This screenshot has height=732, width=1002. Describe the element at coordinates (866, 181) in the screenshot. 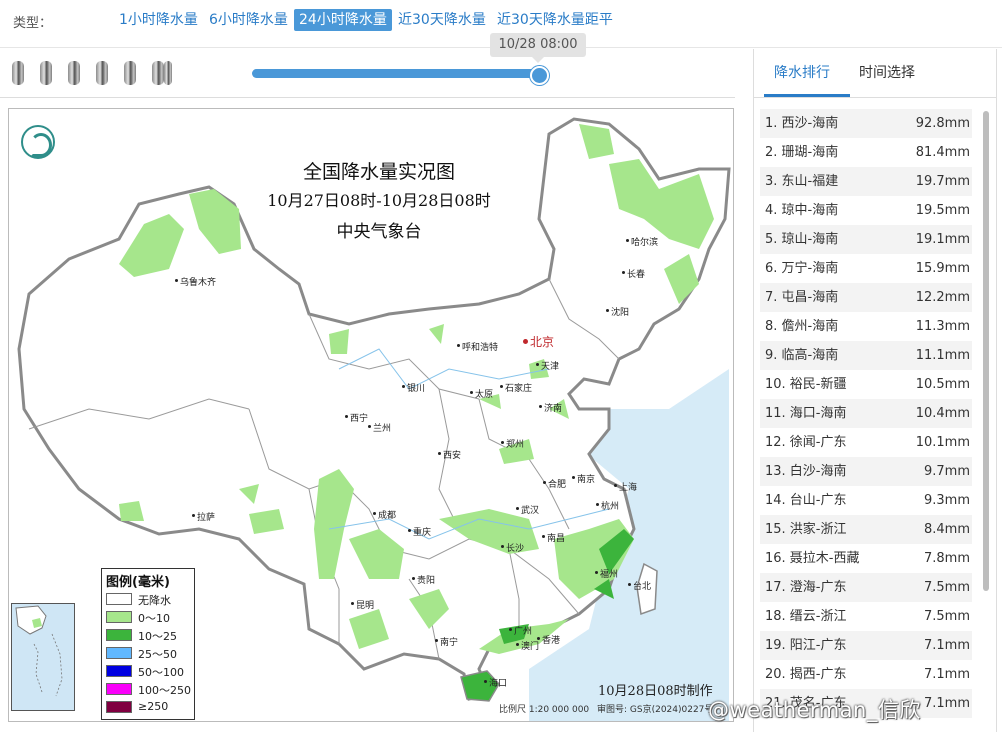

I see `ranking-row: 3. 东山-福建 19.7mm` at that location.